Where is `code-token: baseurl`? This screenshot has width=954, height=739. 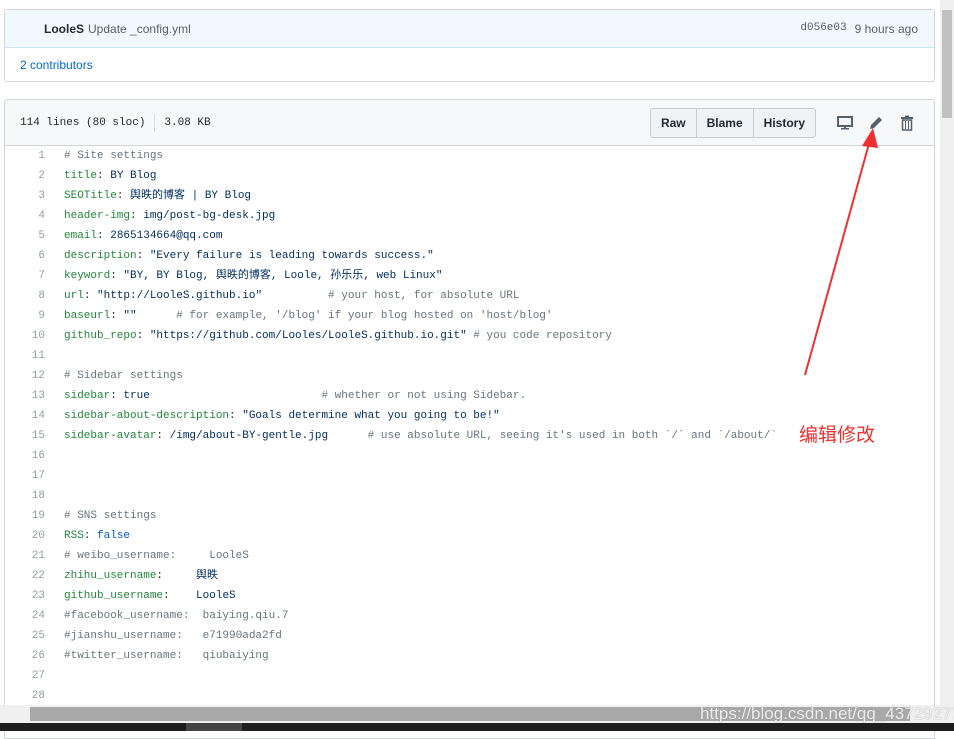 code-token: baseurl is located at coordinates (87, 316).